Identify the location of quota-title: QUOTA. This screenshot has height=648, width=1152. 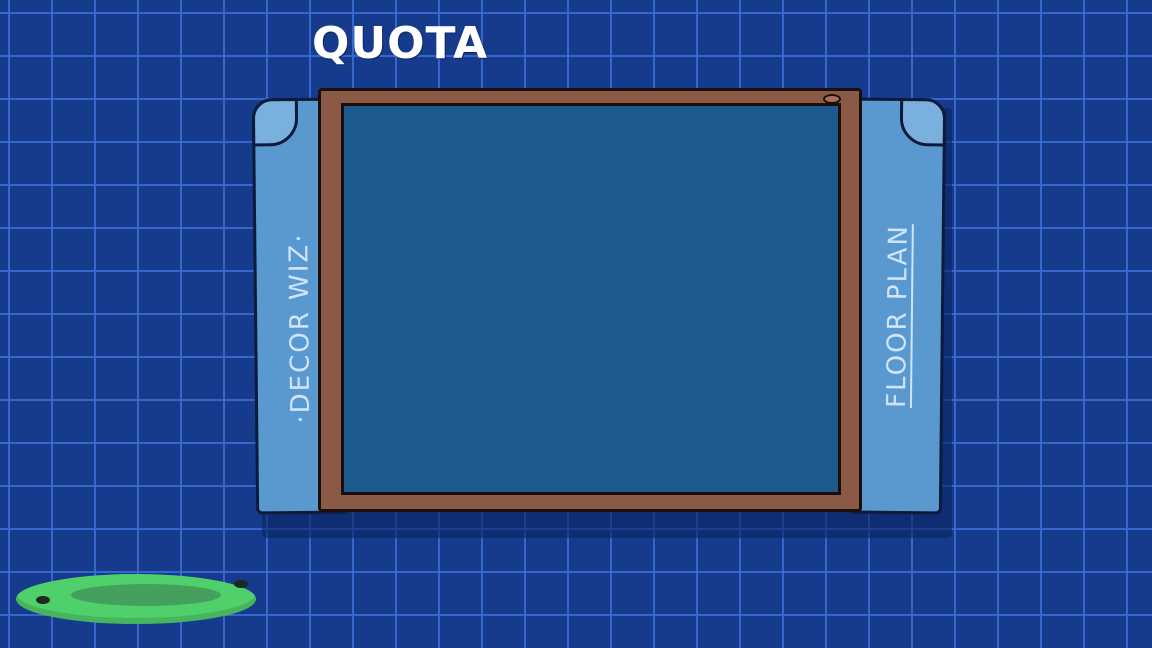
(400, 43).